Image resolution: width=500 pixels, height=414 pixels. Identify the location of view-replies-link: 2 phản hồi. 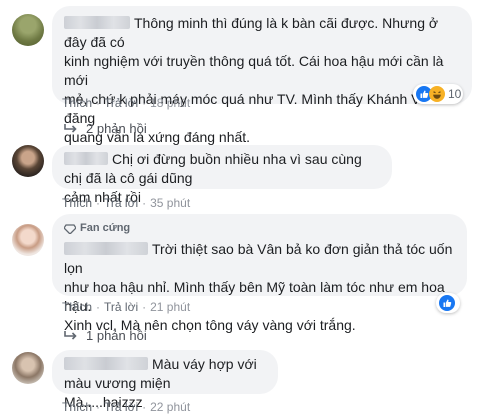
(105, 128).